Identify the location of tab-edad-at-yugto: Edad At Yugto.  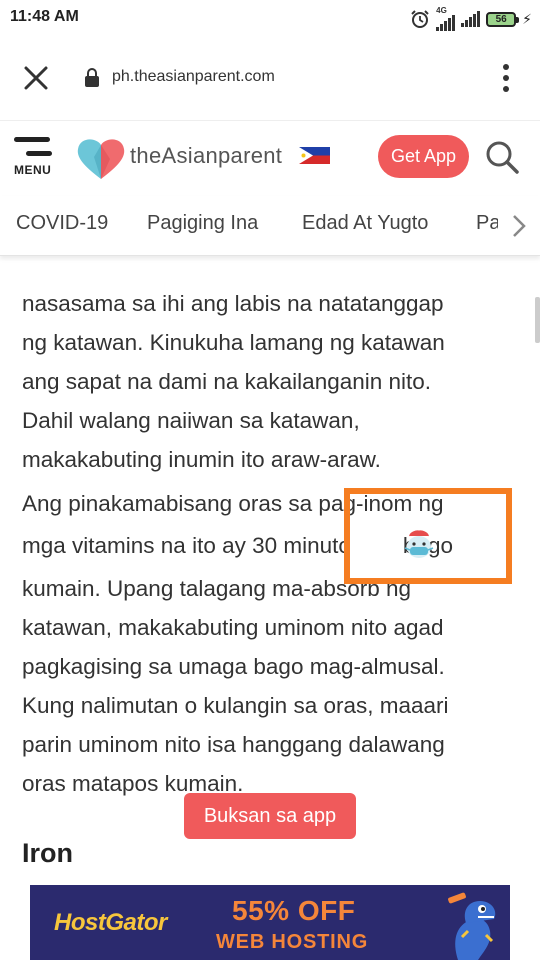
(365, 223).